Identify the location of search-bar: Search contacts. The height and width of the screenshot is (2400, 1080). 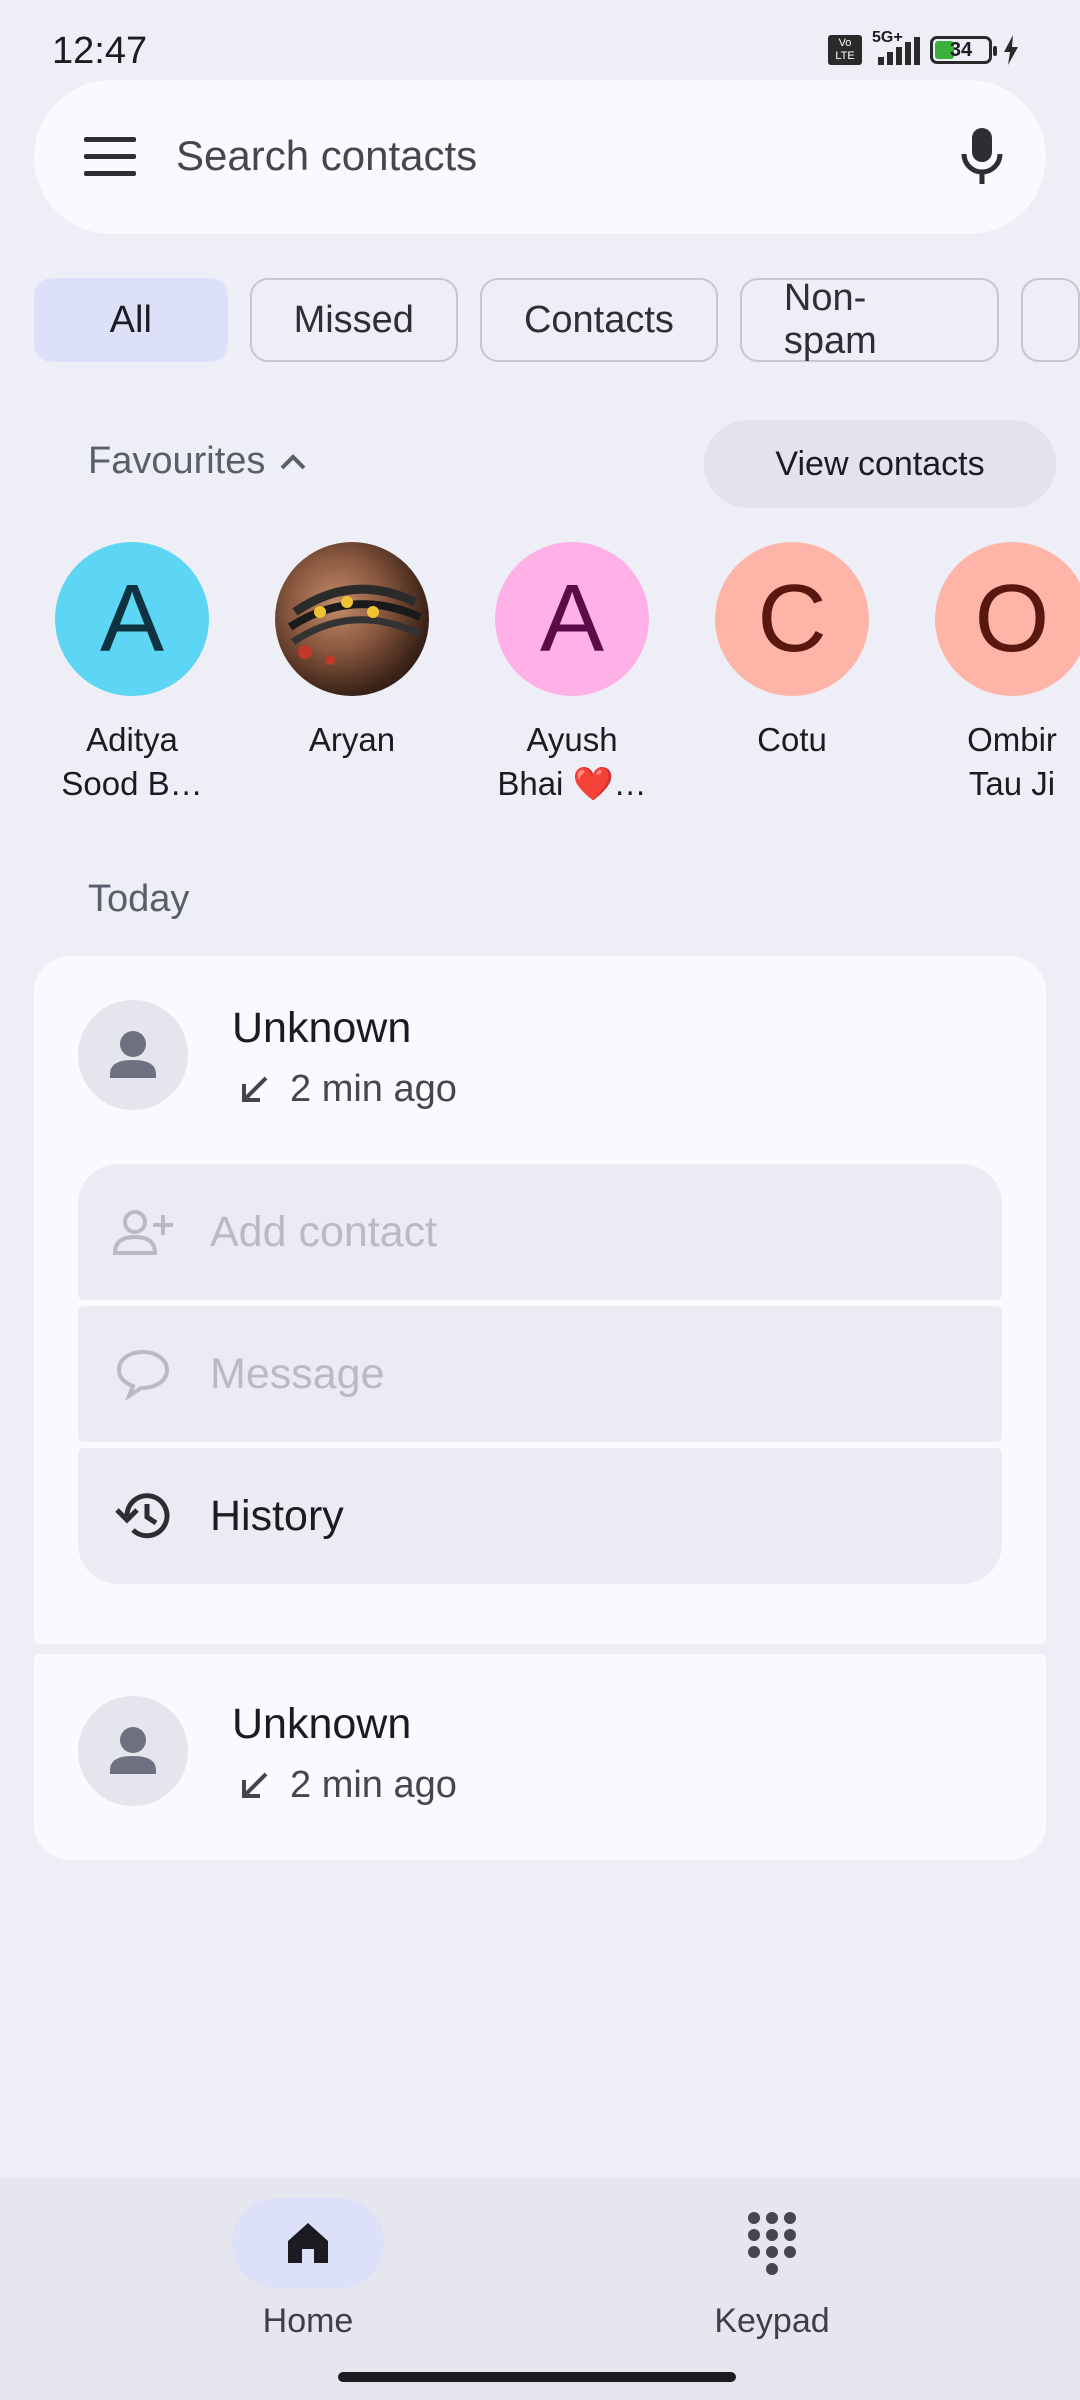
(540, 157).